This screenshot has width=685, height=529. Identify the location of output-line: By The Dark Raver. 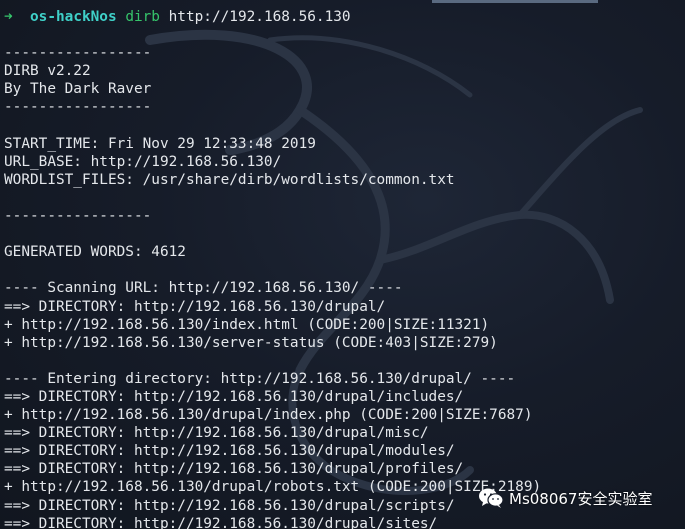
(78, 89).